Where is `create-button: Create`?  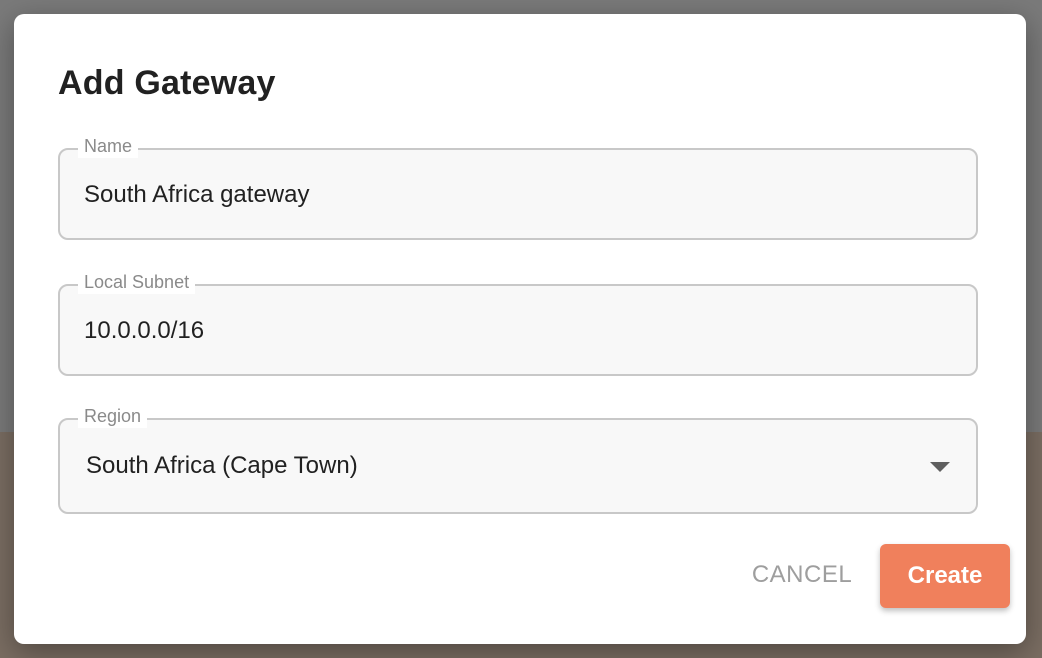
create-button: Create is located at coordinates (945, 576).